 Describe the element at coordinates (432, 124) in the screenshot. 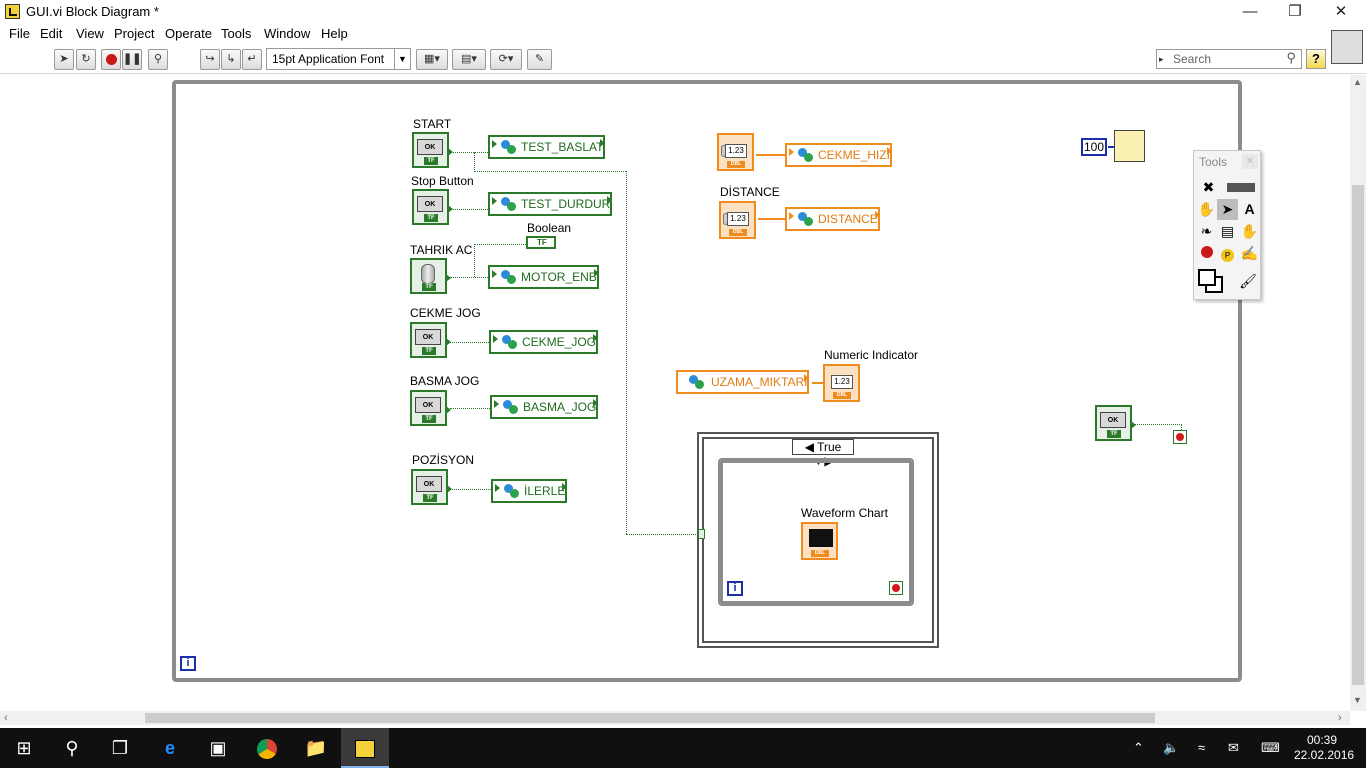

I see `start-label: START` at that location.